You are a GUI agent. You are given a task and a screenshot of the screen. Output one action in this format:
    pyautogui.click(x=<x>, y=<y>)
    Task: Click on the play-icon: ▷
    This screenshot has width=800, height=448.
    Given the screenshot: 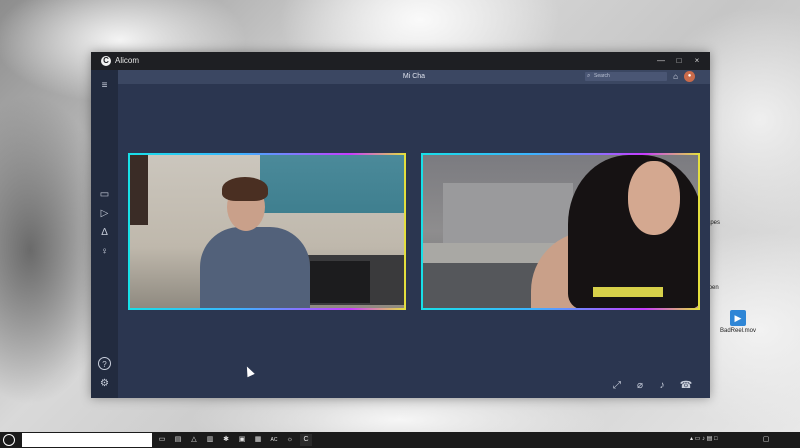 What is the action you would take?
    pyautogui.click(x=104, y=213)
    